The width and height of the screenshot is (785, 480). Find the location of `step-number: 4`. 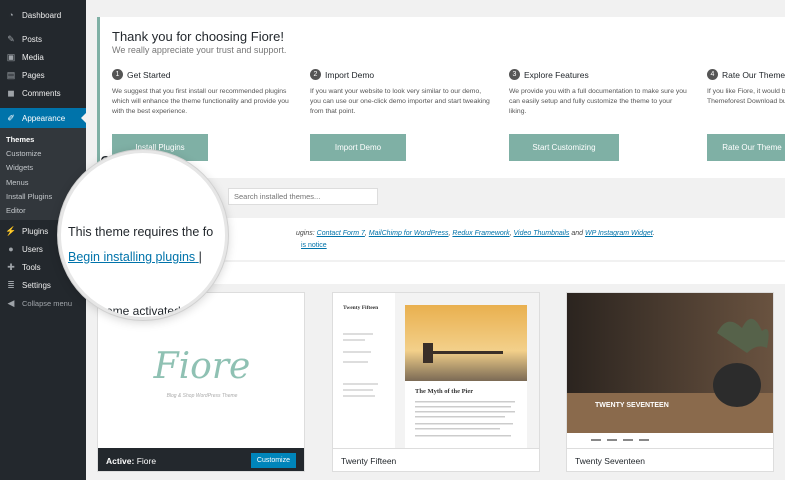

step-number: 4 is located at coordinates (712, 74).